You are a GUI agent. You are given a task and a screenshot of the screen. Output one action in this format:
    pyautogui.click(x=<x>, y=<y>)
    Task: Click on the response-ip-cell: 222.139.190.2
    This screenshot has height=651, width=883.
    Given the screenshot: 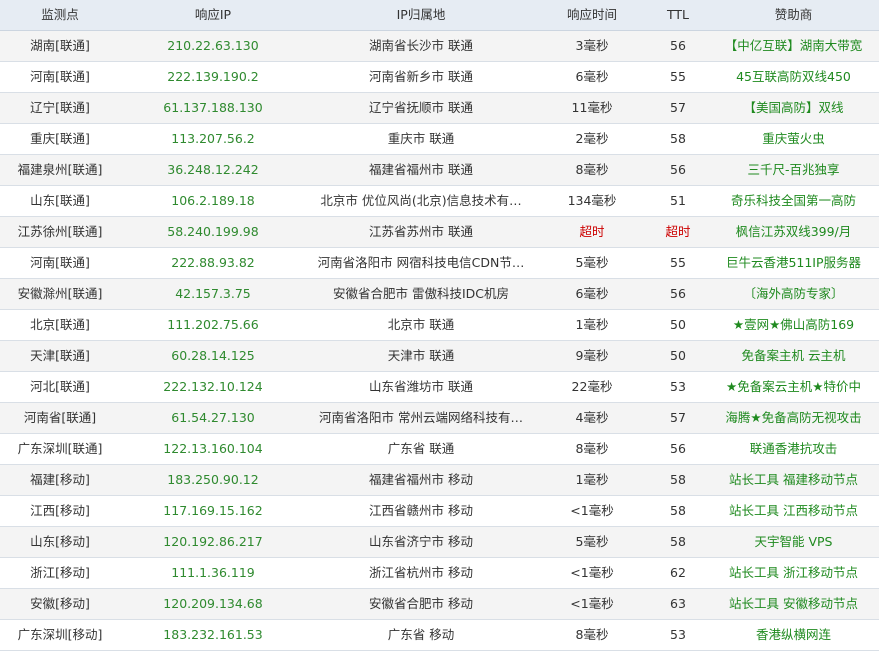 What is the action you would take?
    pyautogui.click(x=213, y=77)
    